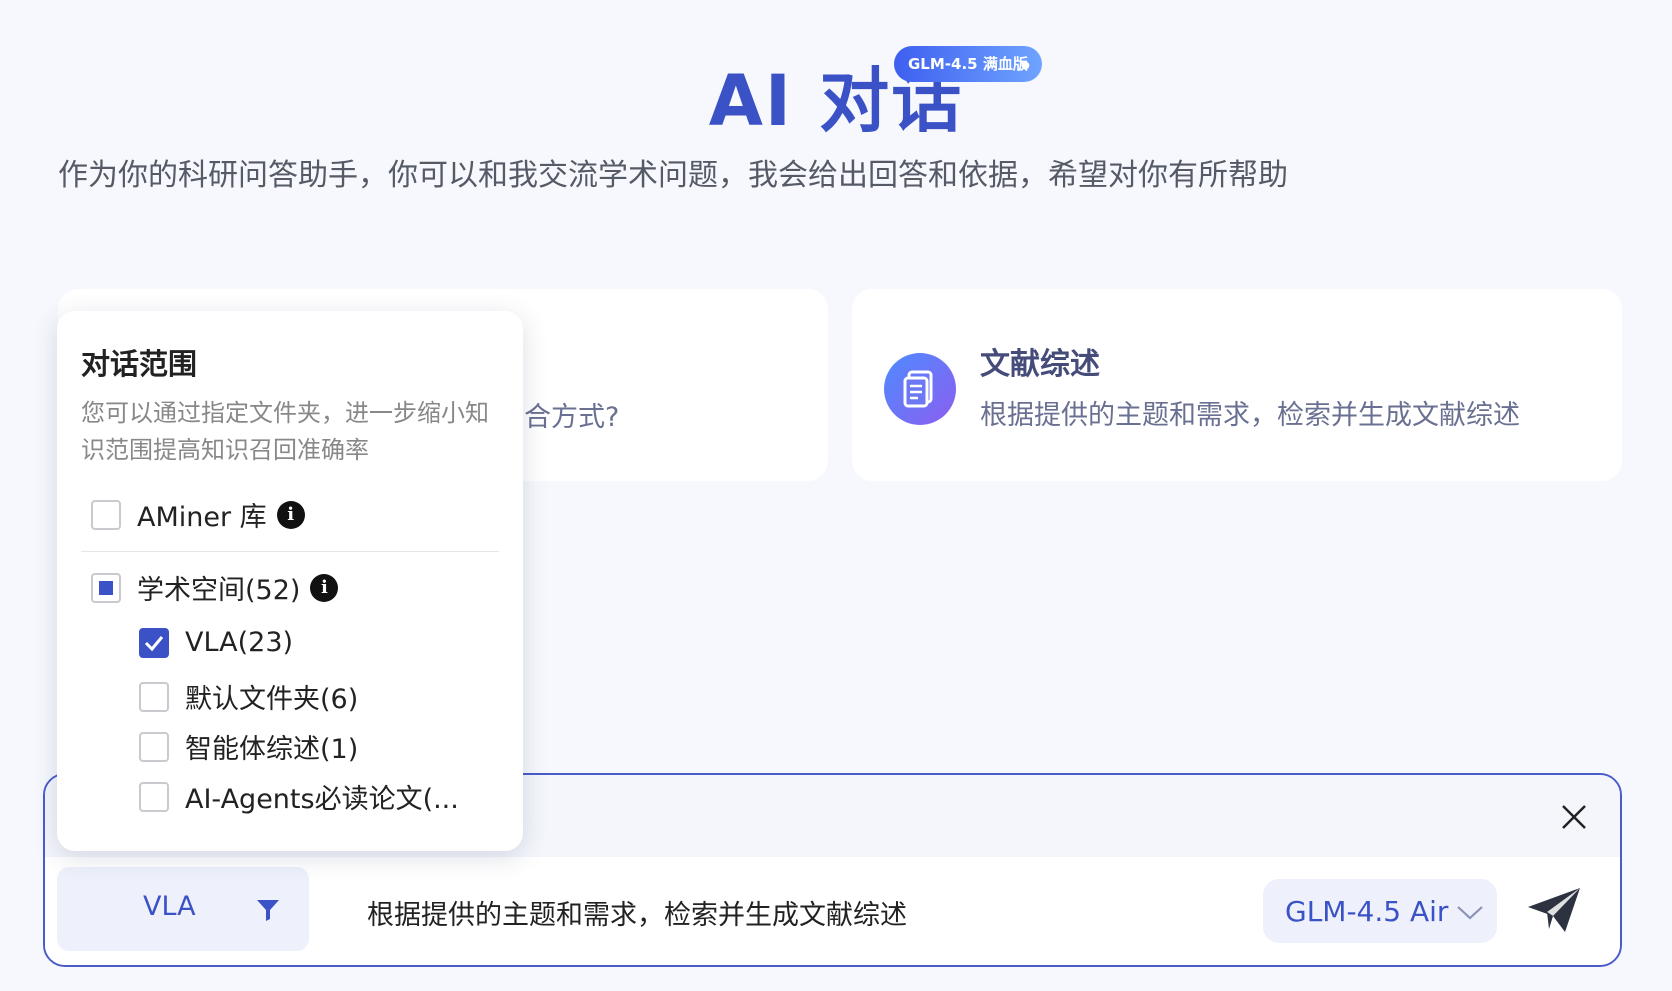 This screenshot has height=991, width=1672. I want to click on aminer-checkbox, so click(106, 514).